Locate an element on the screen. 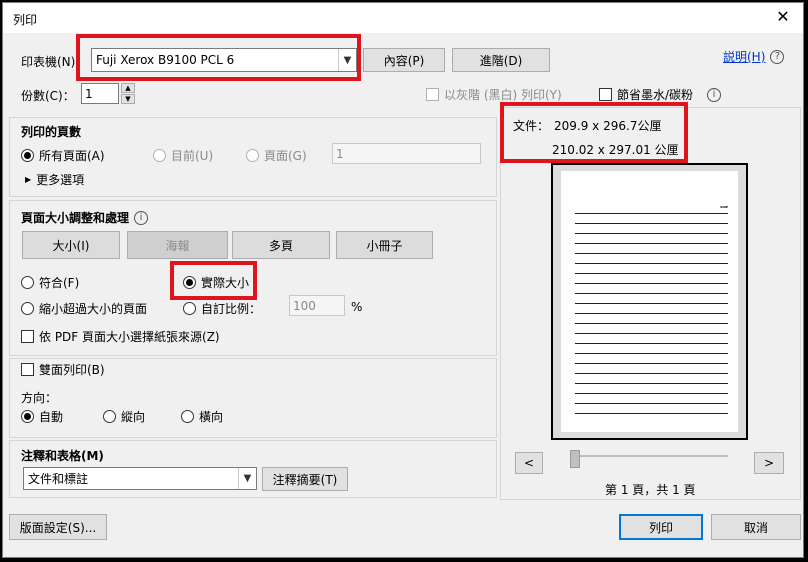 The height and width of the screenshot is (562, 808). tab-poster: 海報 is located at coordinates (177, 245).